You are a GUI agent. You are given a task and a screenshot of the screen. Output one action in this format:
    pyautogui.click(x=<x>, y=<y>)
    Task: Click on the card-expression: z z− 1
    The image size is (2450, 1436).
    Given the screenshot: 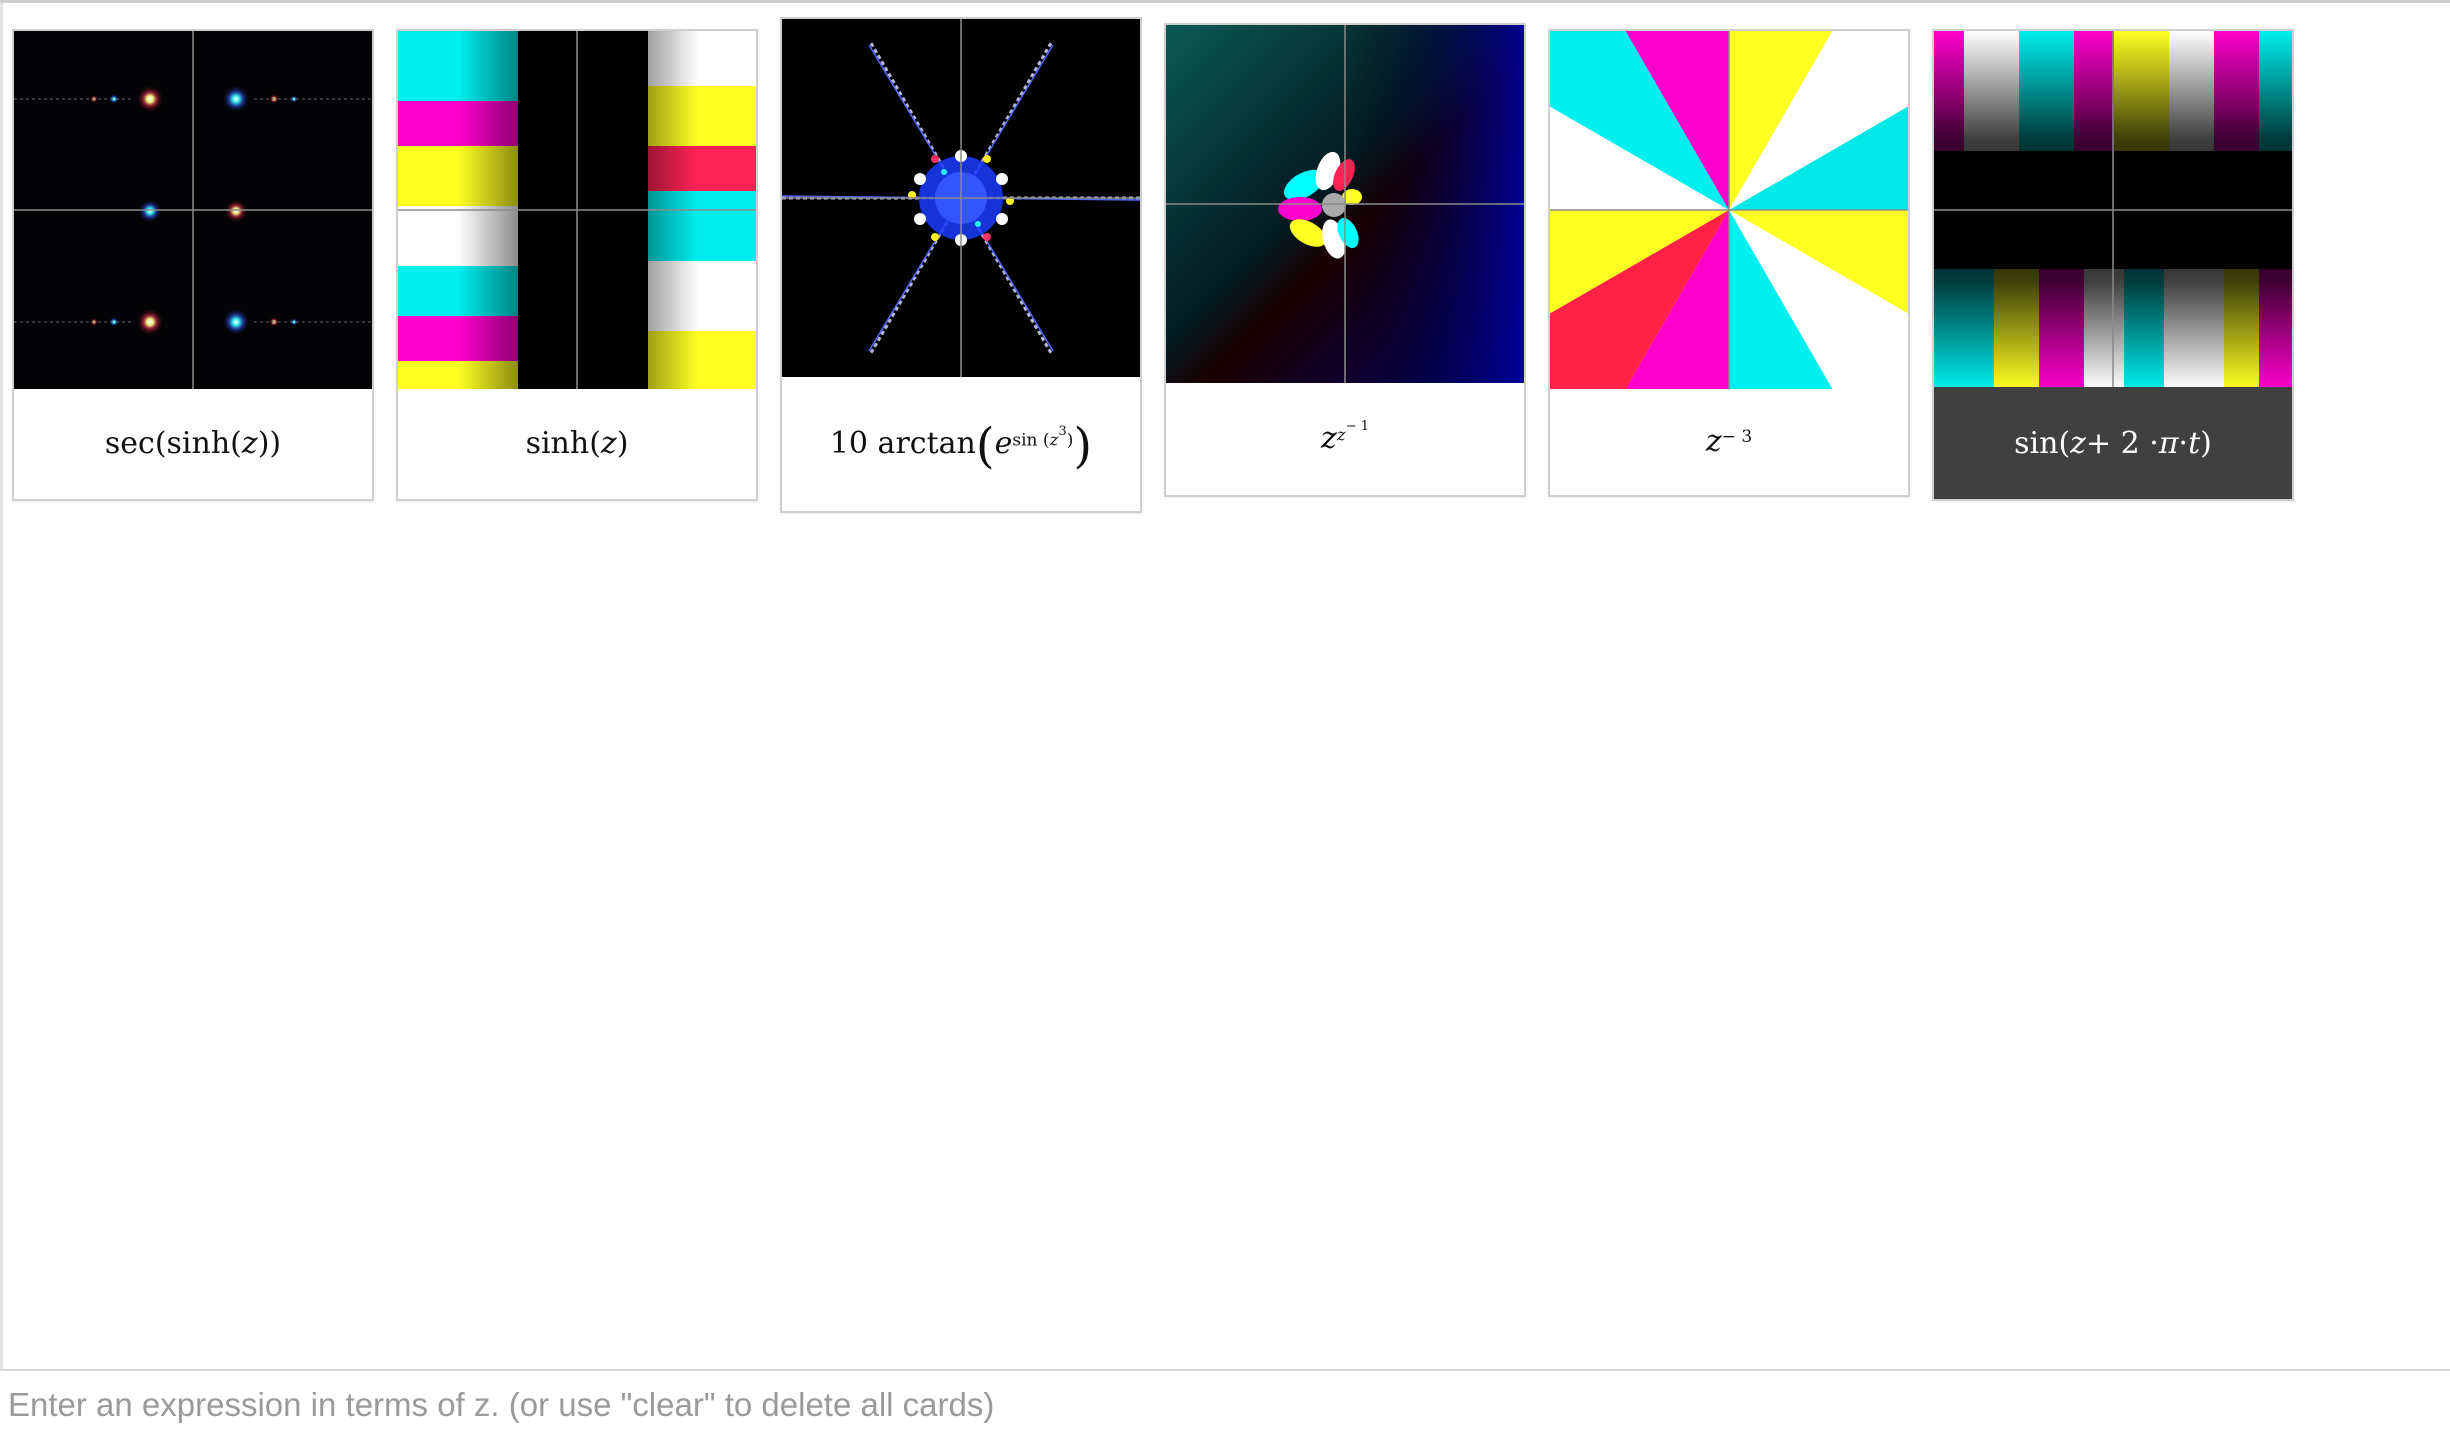 What is the action you would take?
    pyautogui.click(x=1345, y=437)
    